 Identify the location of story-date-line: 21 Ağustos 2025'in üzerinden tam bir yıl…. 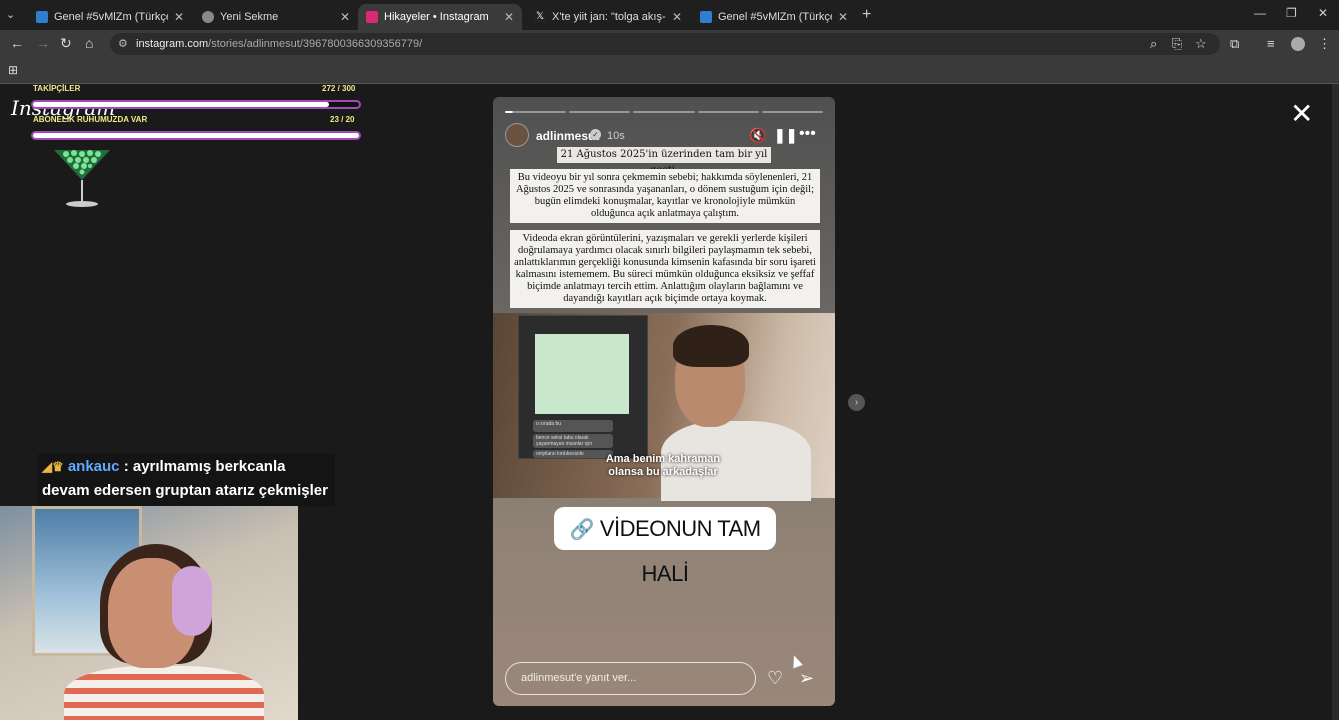
(664, 161).